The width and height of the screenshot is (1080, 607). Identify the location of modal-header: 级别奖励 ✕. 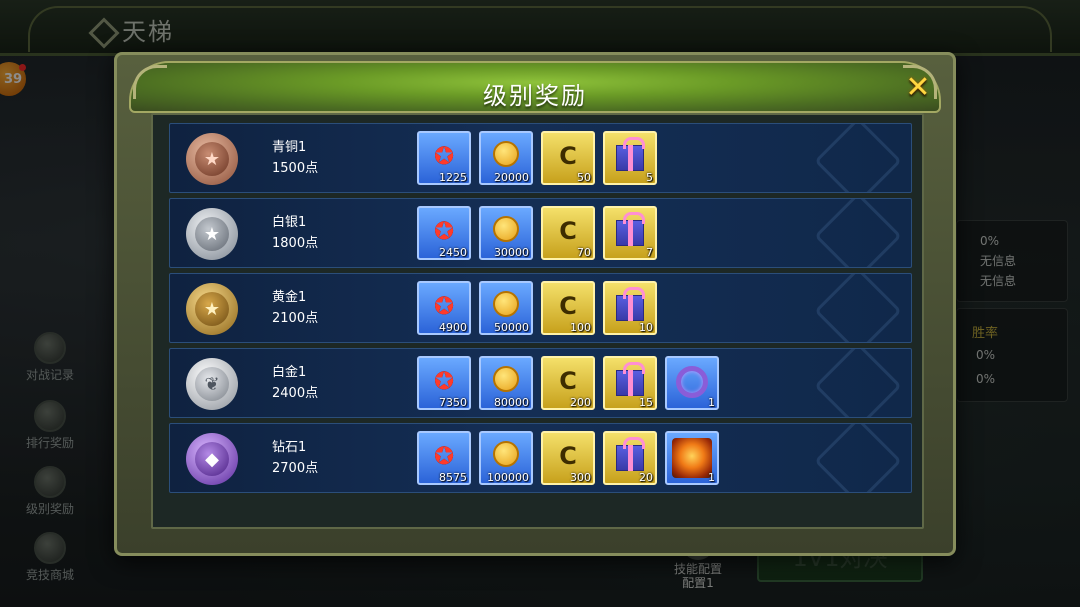
(535, 87).